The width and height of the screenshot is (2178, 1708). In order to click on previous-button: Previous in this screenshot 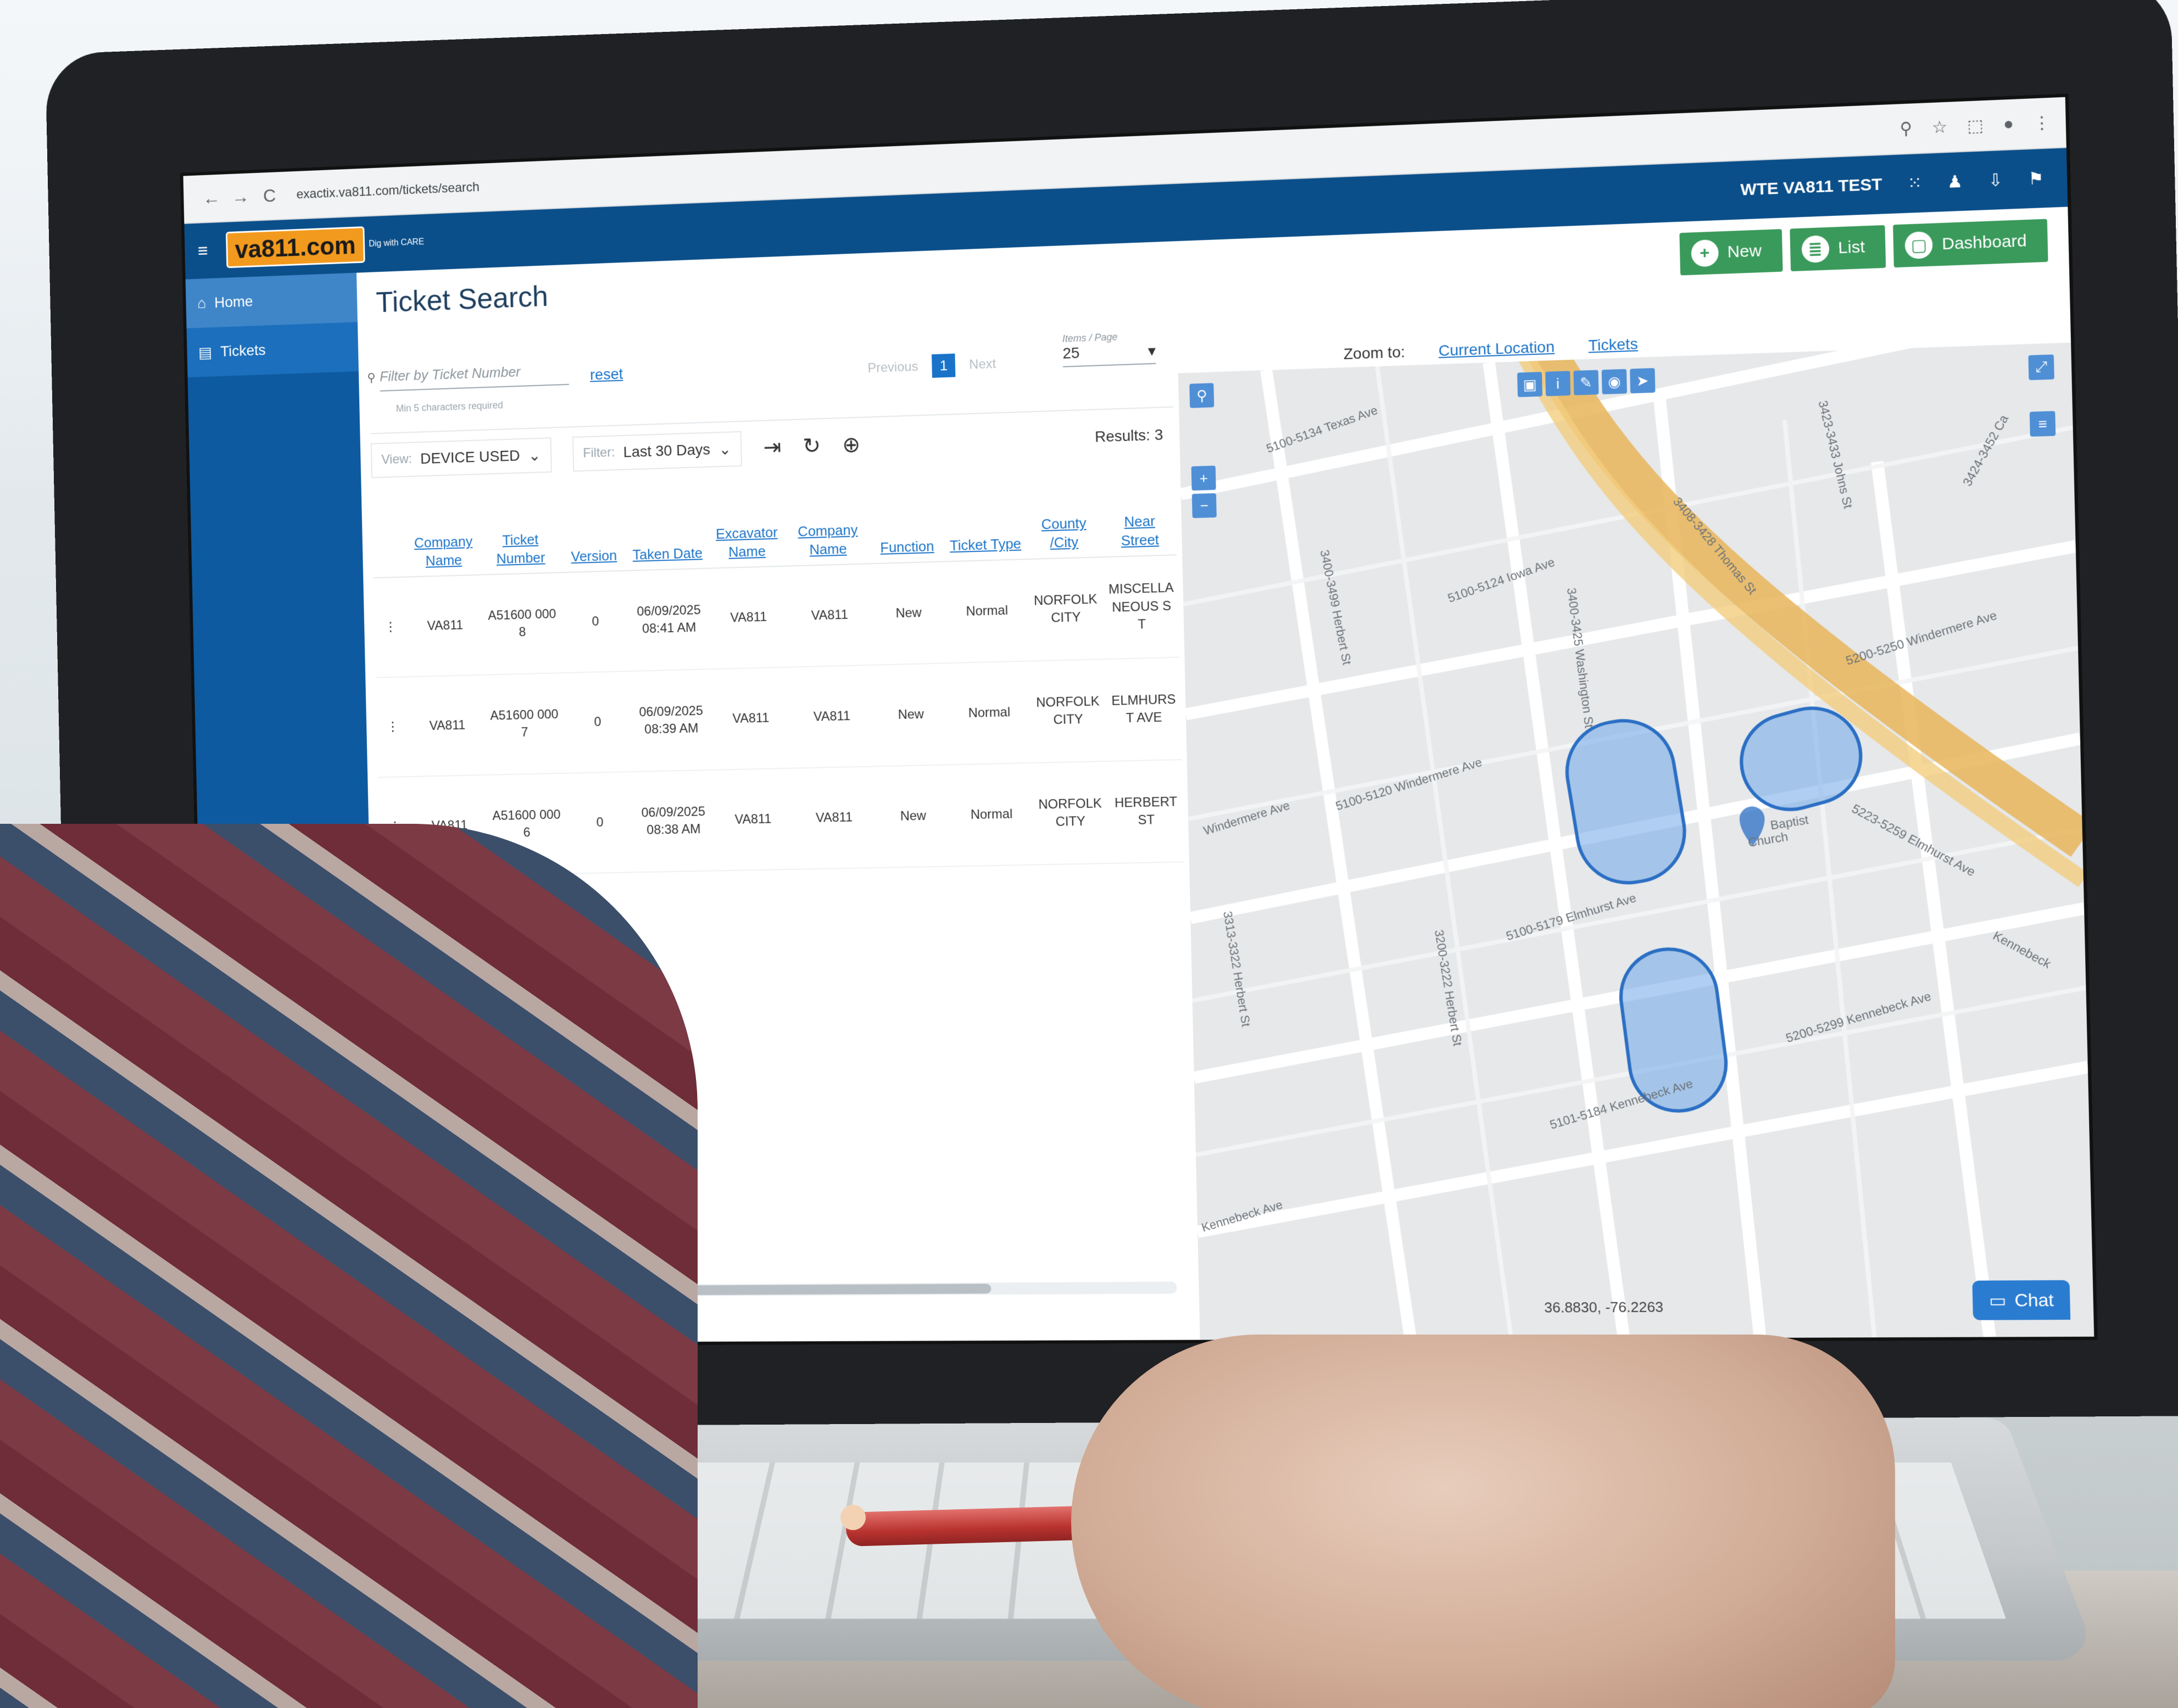, I will do `click(892, 367)`.